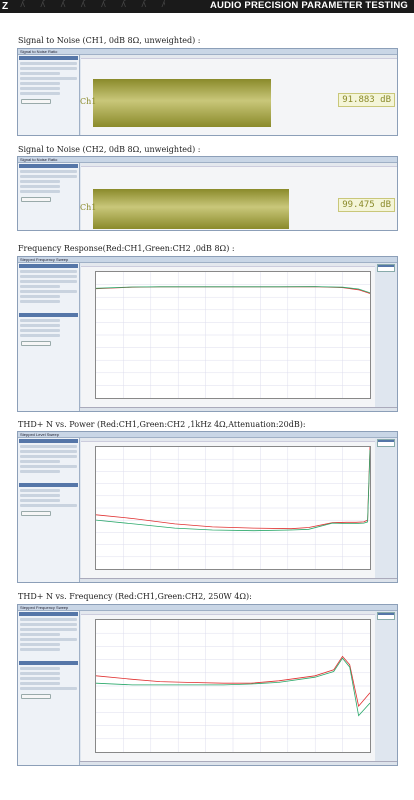 Image resolution: width=414 pixels, height=800 pixels. What do you see at coordinates (366, 100) in the screenshot?
I see `meter-value: 91.883 dB` at bounding box center [366, 100].